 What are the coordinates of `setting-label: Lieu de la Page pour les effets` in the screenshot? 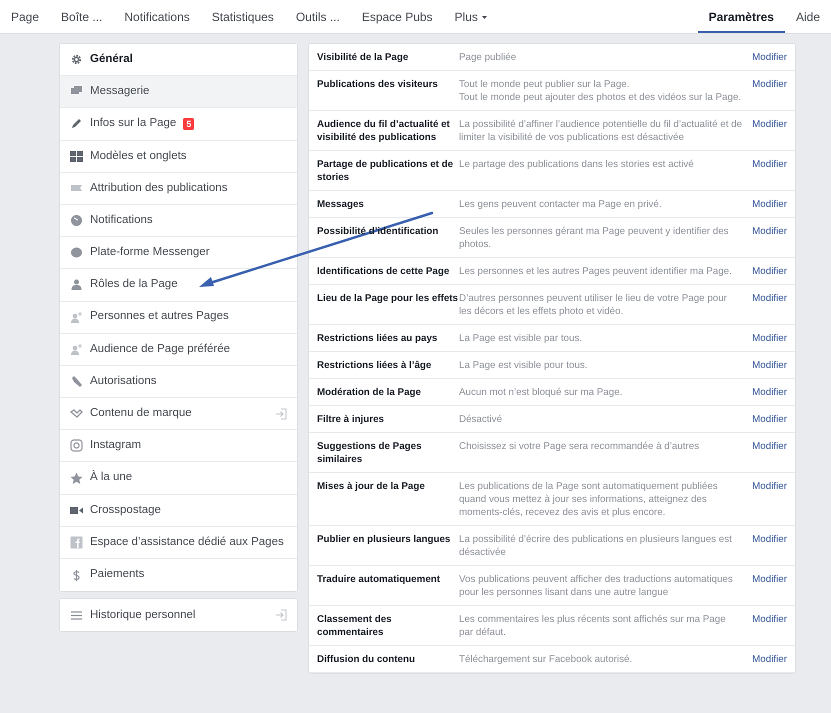 It's located at (388, 299).